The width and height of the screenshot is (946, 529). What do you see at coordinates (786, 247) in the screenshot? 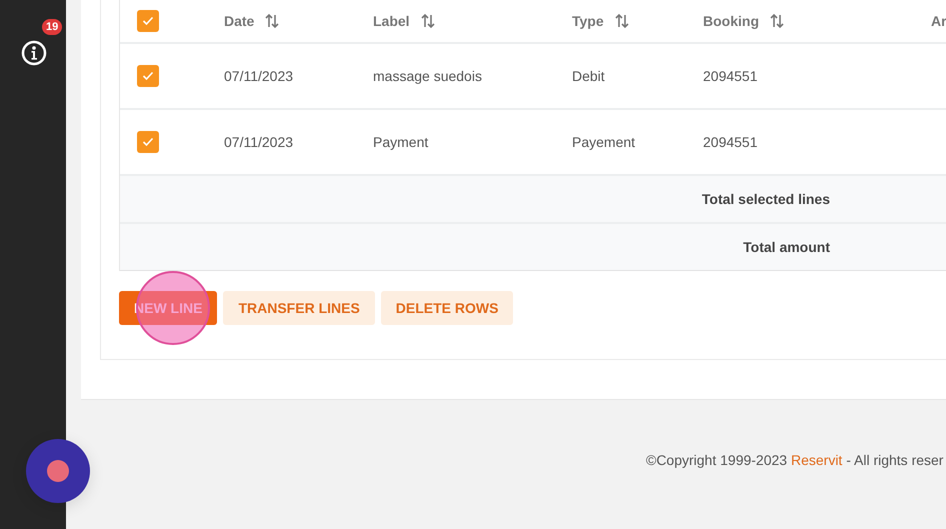
I see `total-label: Total amount` at bounding box center [786, 247].